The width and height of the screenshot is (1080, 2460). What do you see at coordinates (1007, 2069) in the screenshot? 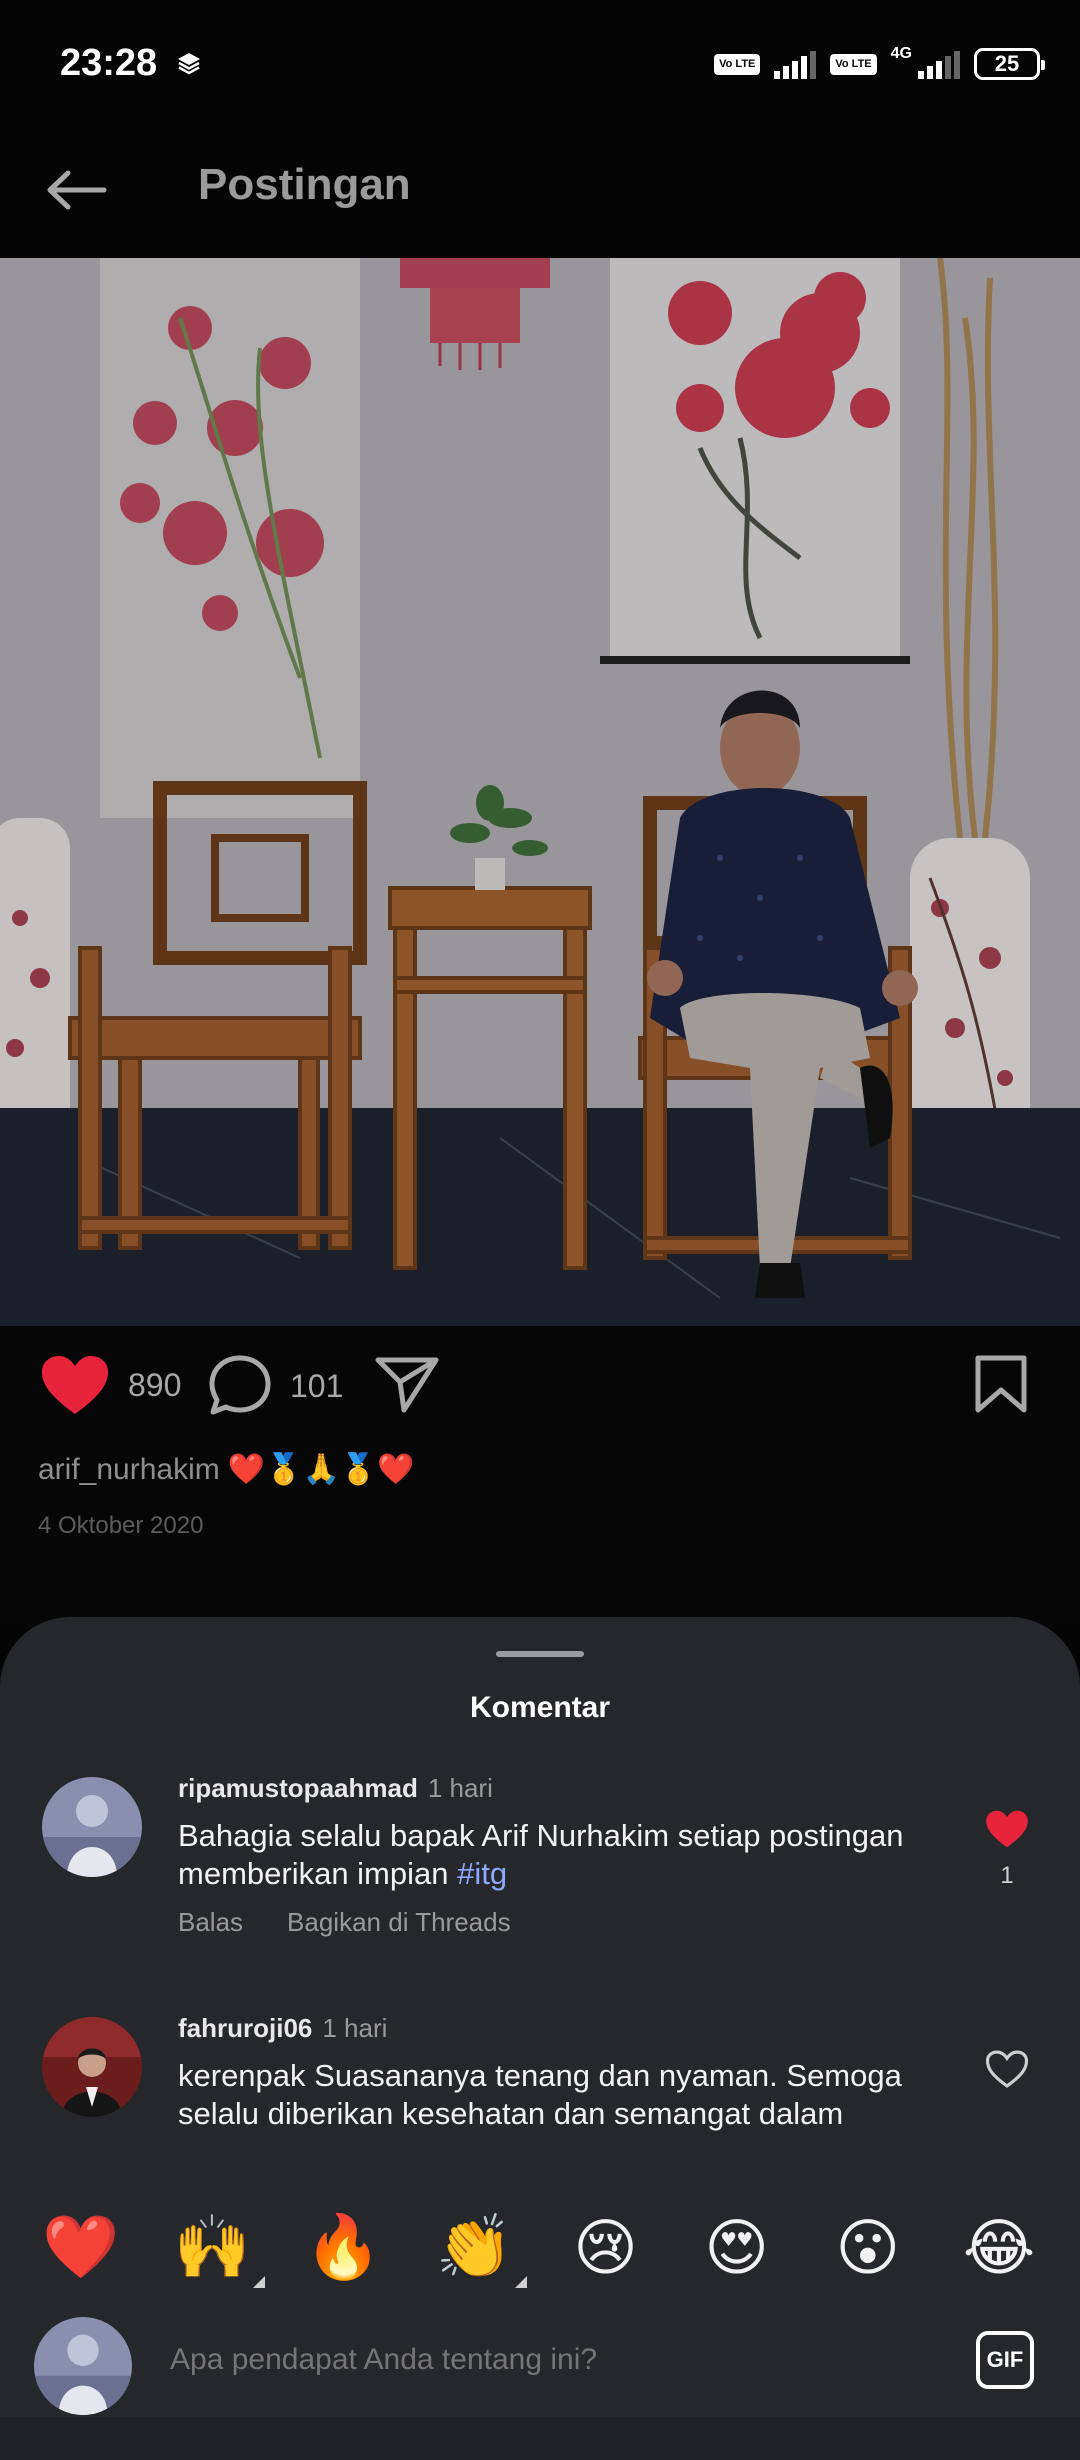
I see `heart-outline-icon` at bounding box center [1007, 2069].